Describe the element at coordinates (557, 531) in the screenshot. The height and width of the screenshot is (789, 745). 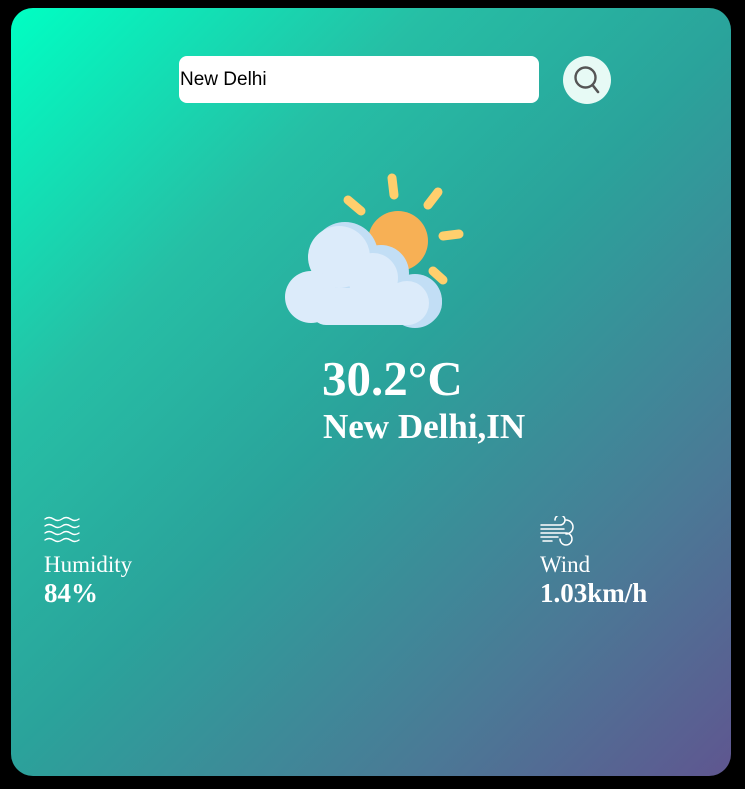
I see `wind-icon` at that location.